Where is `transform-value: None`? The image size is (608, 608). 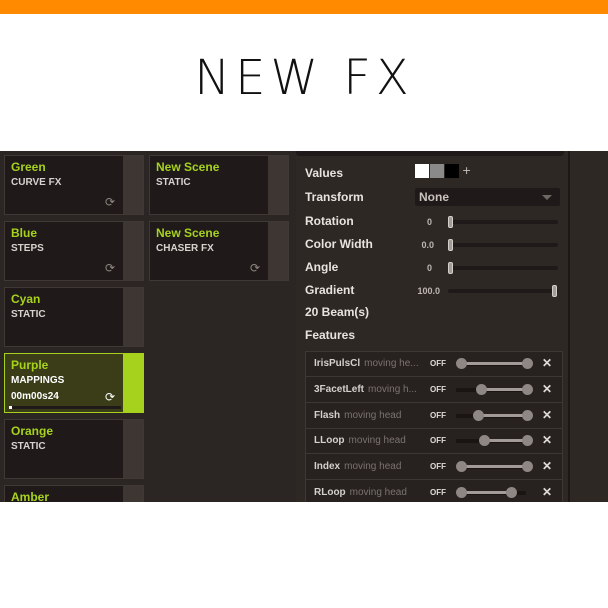 transform-value: None is located at coordinates (434, 197).